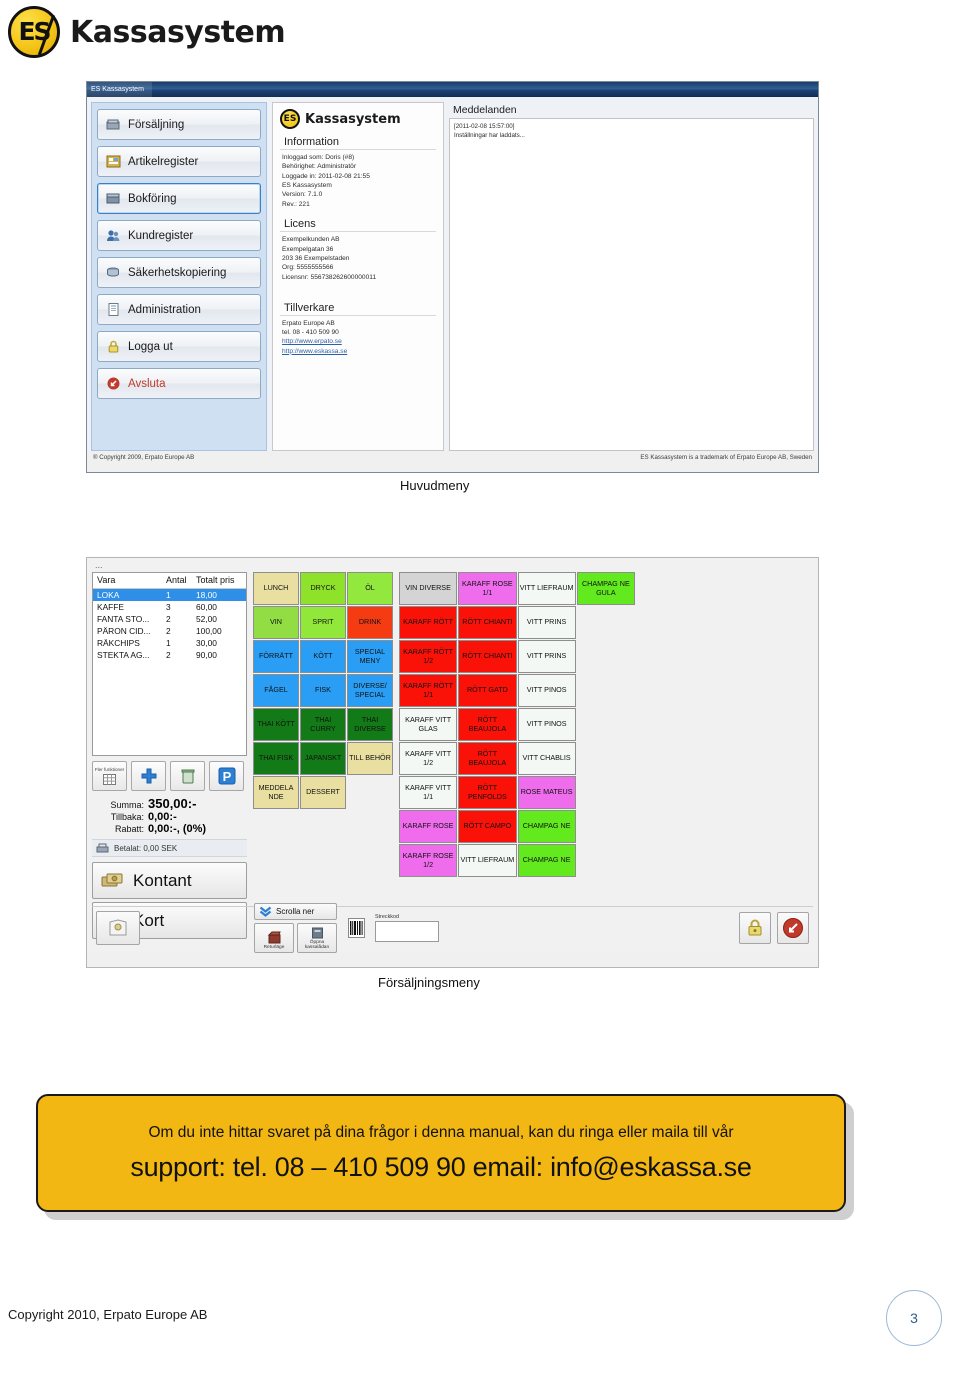 Image resolution: width=960 pixels, height=1374 pixels. What do you see at coordinates (323, 724) in the screenshot?
I see `category-button: THAI CURRY` at bounding box center [323, 724].